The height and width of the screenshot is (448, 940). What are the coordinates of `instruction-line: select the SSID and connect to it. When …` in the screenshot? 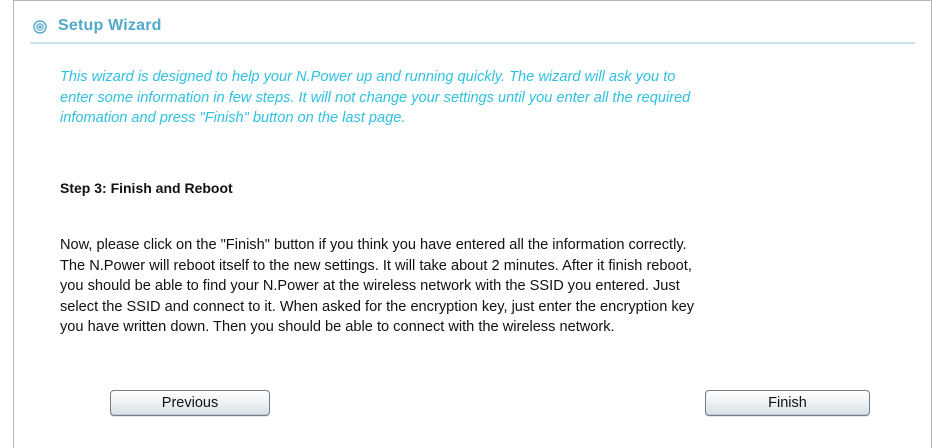 It's located at (377, 306).